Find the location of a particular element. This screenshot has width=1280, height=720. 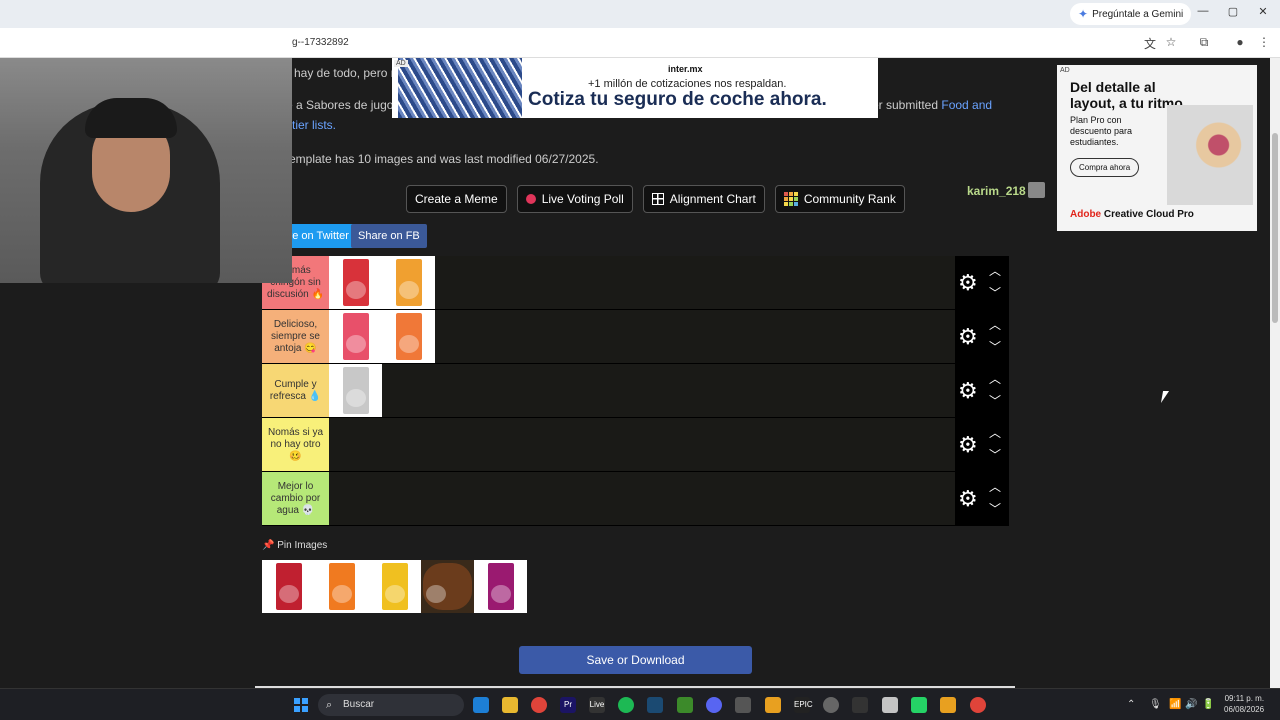

tray-chevron-icon: ⌃ is located at coordinates (1131, 704).